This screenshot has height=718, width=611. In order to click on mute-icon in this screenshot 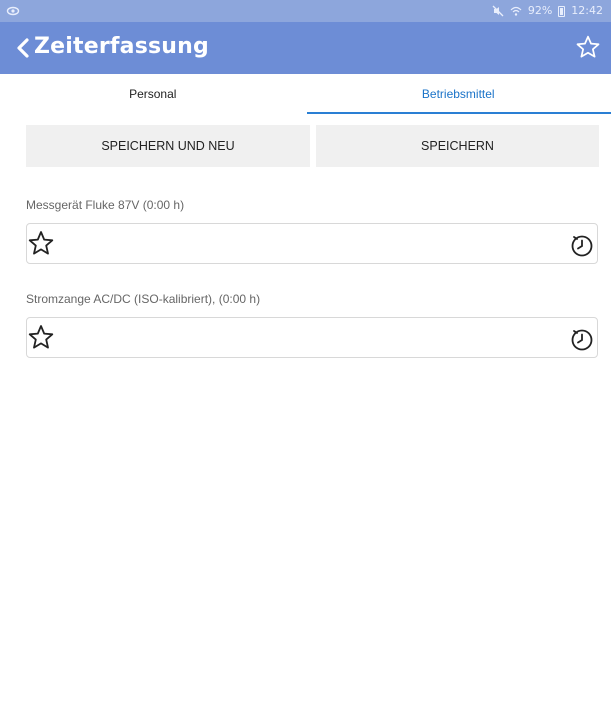, I will do `click(498, 11)`.